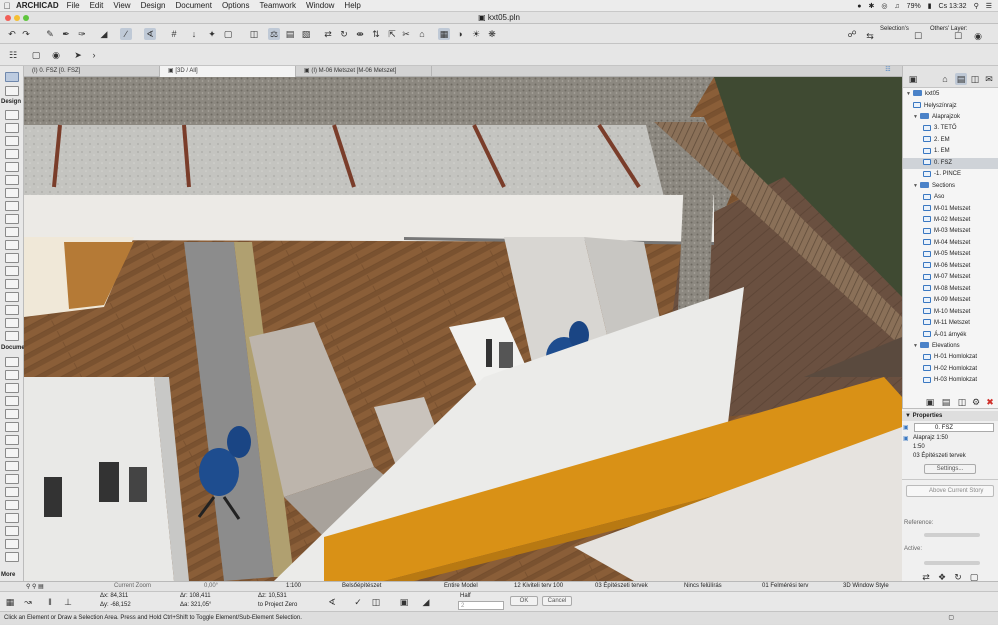  I want to click on reference-slider, so click(952, 535).